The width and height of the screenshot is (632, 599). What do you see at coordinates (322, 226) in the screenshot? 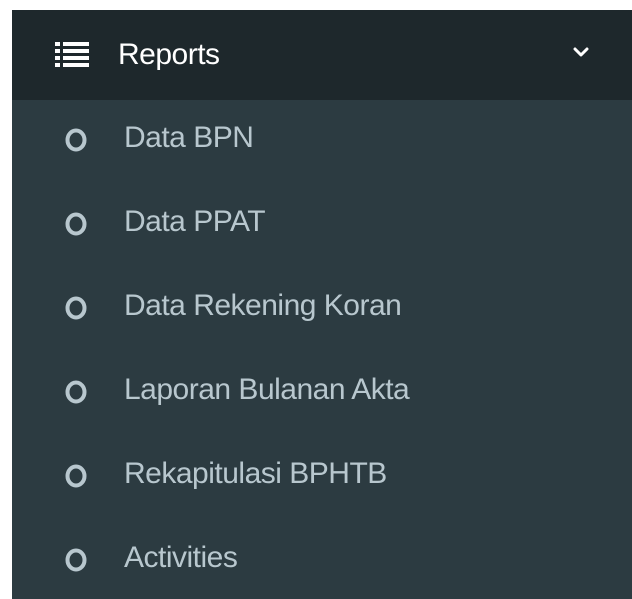
I see `submenu-item-data-ppat: Data PPAT` at bounding box center [322, 226].